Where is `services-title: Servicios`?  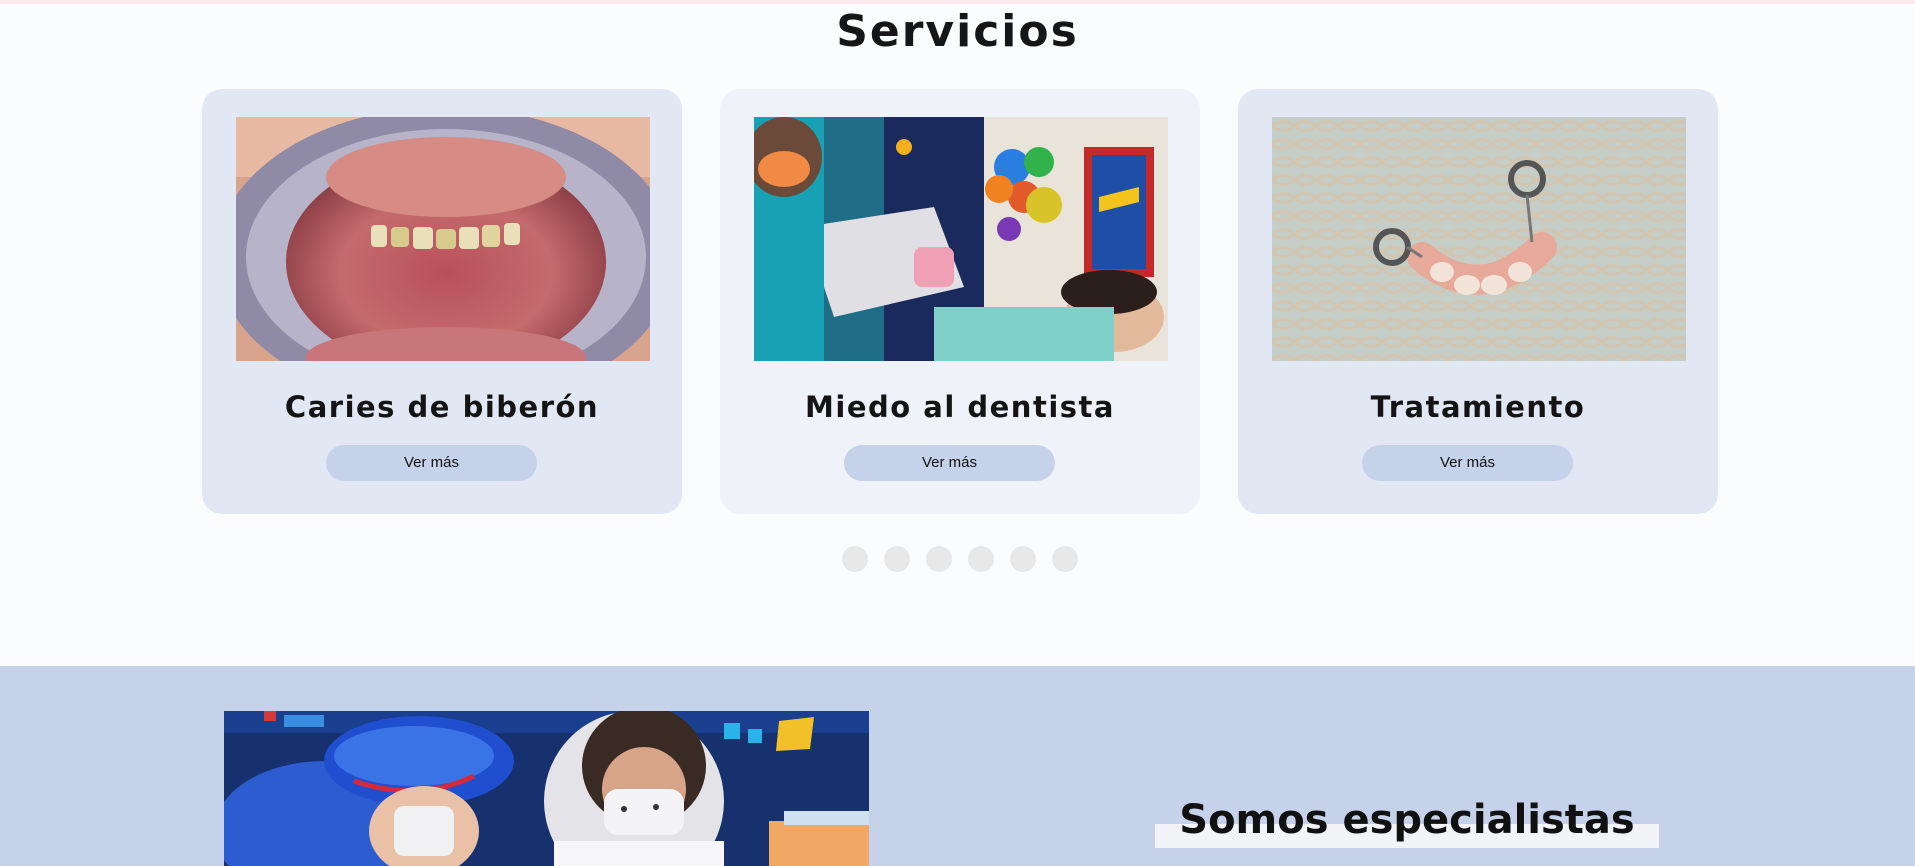
services-title: Servicios is located at coordinates (957, 31).